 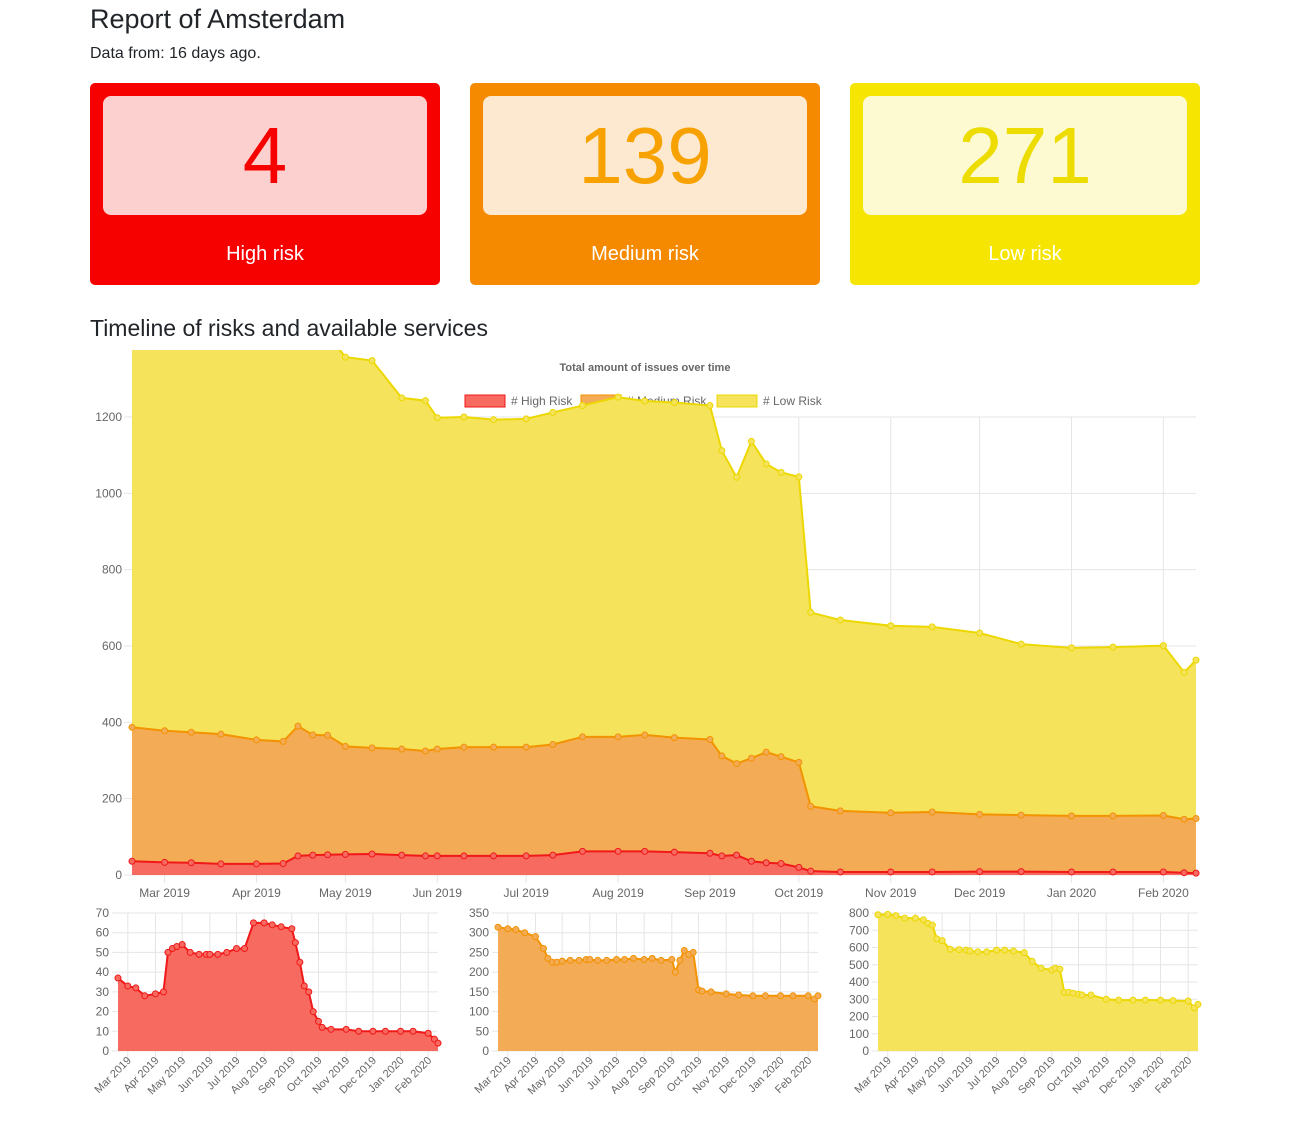 I want to click on x-tick-label: Sep 2019, so click(x=710, y=893).